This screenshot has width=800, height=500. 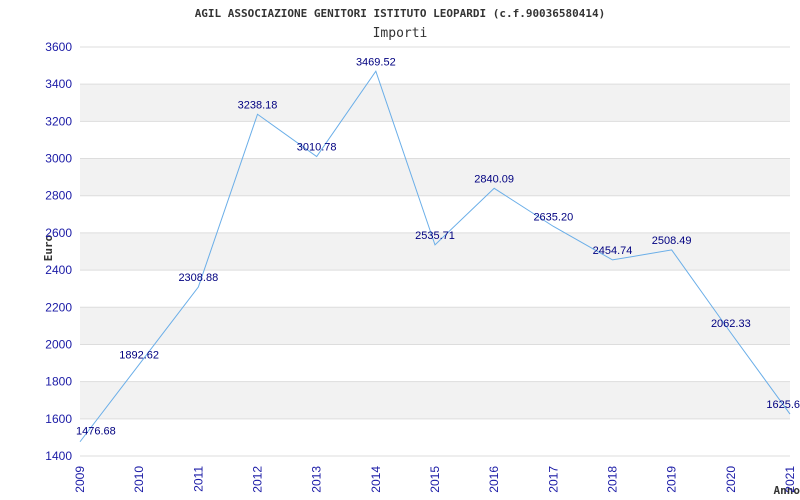 I want to click on x-tick-label: 2013, so click(x=317, y=479).